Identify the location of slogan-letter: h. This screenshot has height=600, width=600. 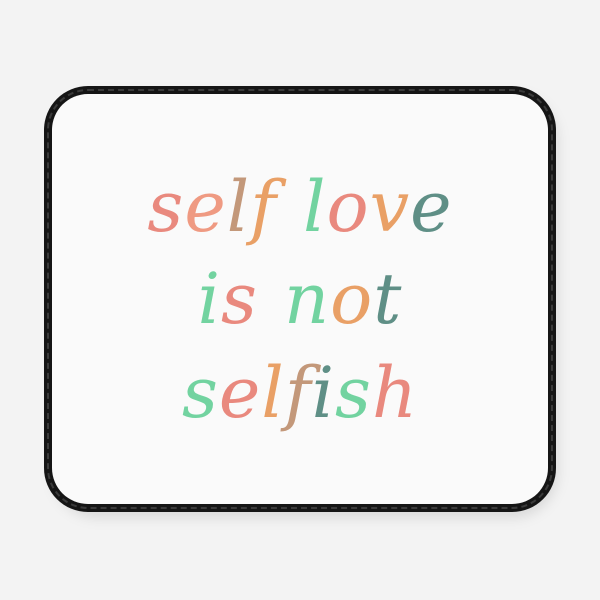
(395, 393).